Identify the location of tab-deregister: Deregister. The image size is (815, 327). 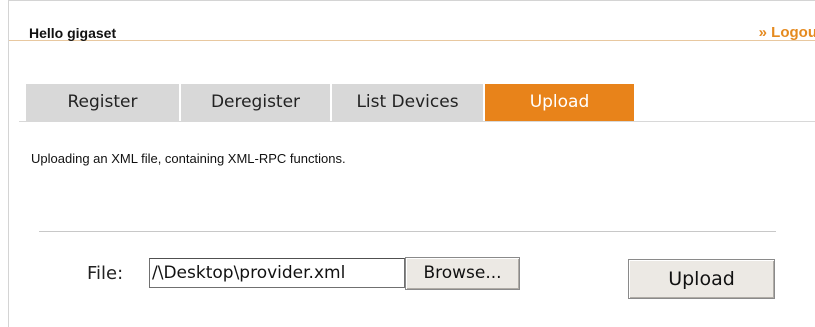
(255, 102).